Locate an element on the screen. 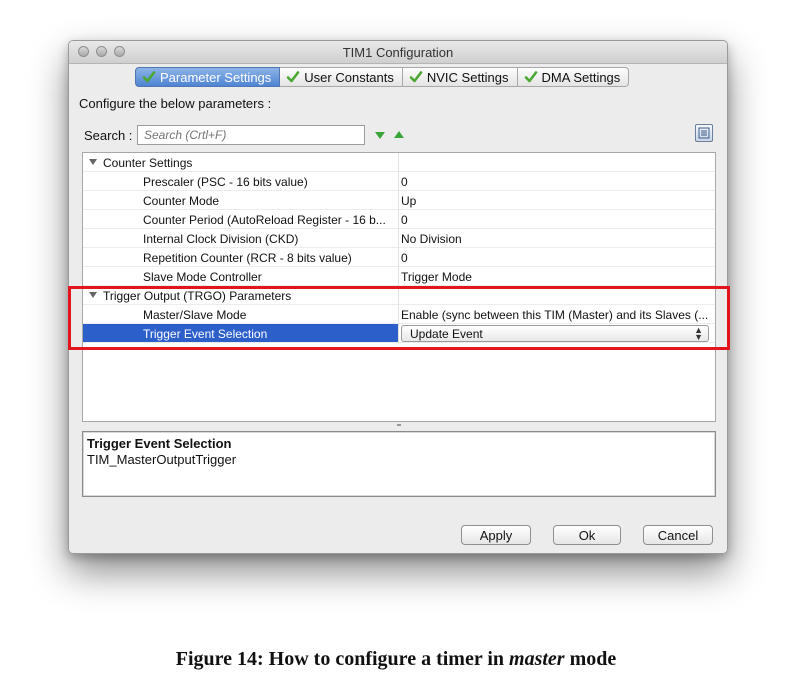 The height and width of the screenshot is (692, 792). view-toggle-button is located at coordinates (704, 133).